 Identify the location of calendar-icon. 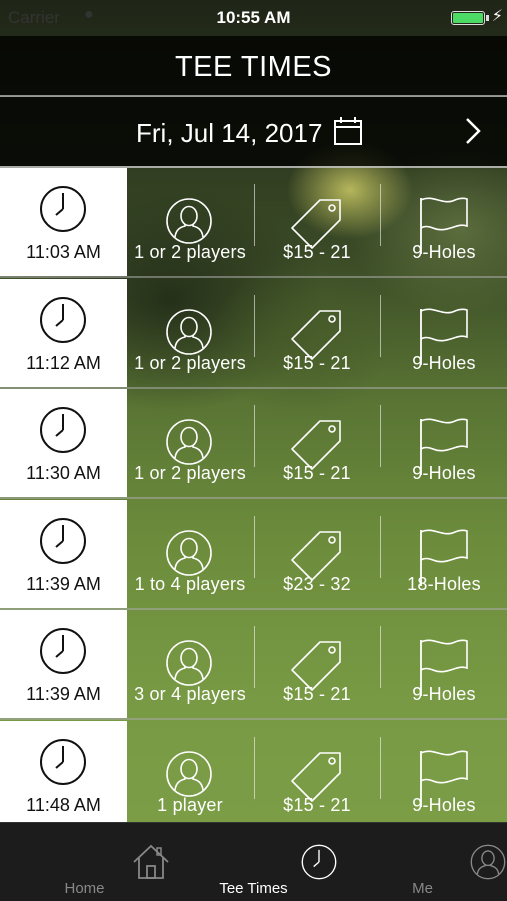
(348, 131).